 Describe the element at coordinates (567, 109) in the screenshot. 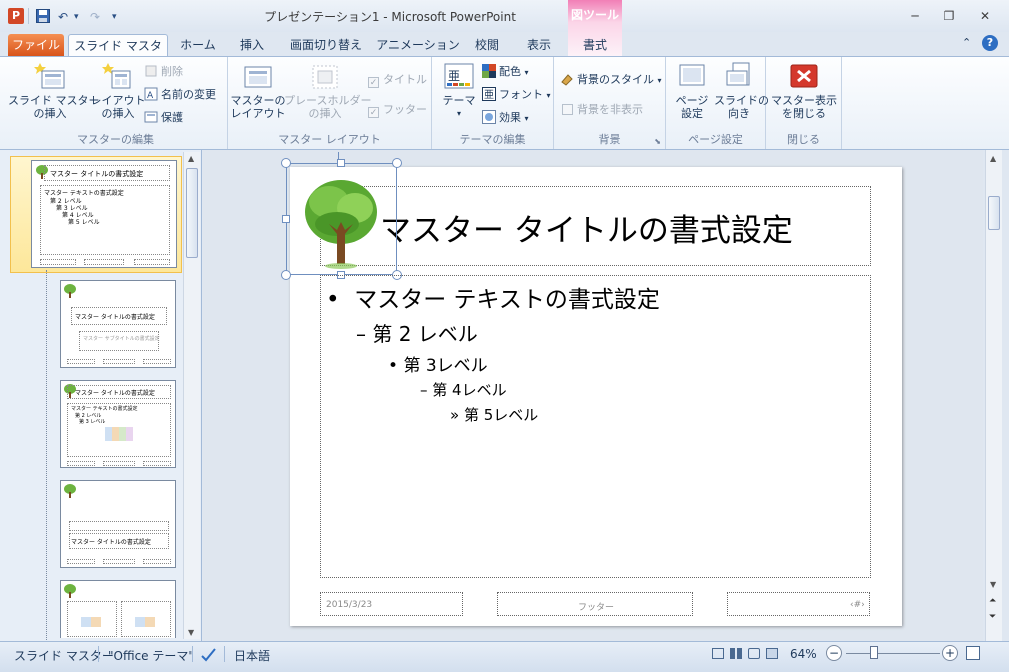

I see `hide-background-box` at that location.